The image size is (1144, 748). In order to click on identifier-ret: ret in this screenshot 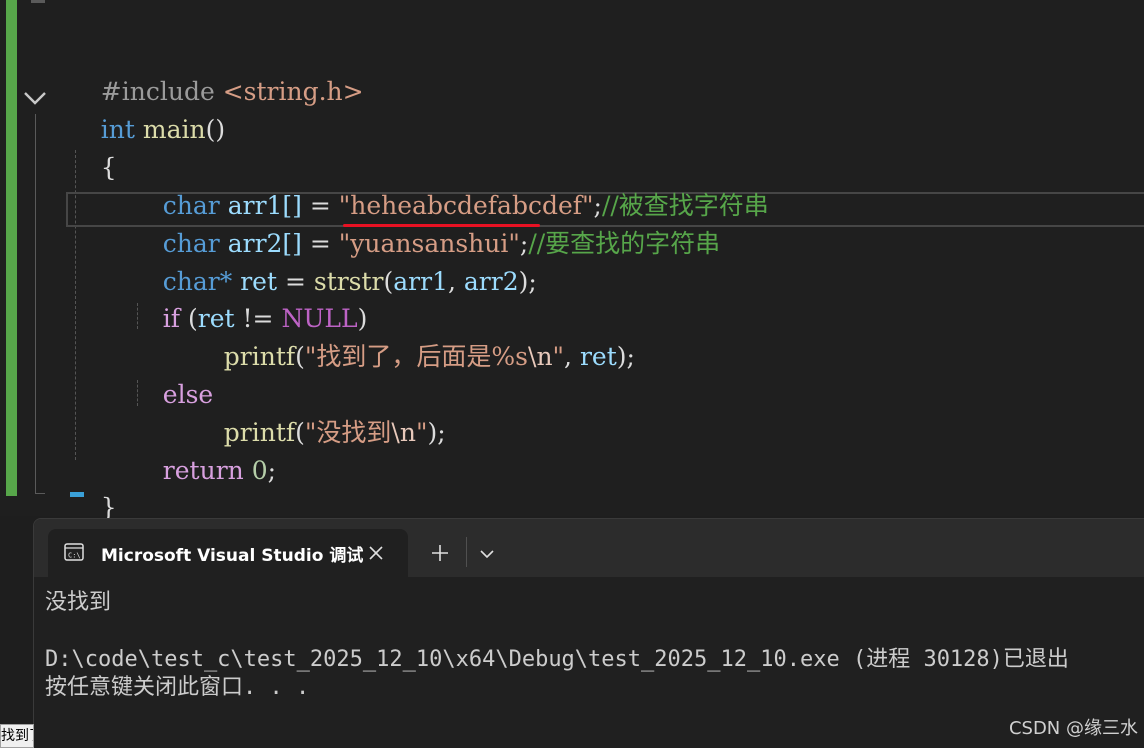, I will do `click(598, 356)`.